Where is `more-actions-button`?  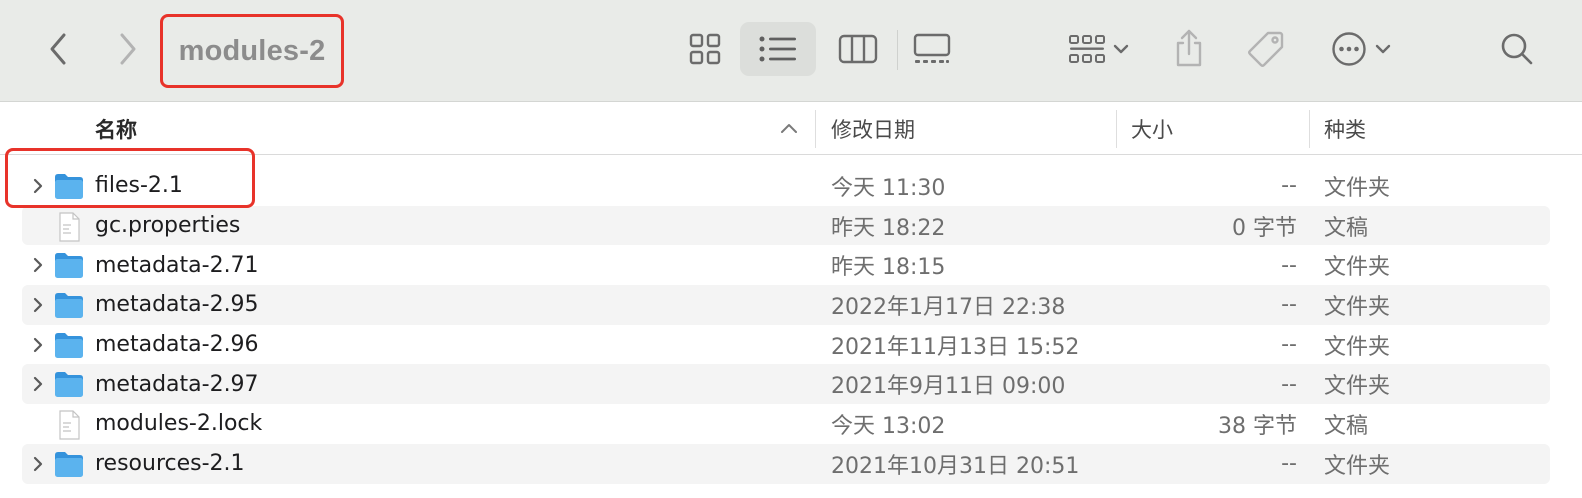 more-actions-button is located at coordinates (1361, 49).